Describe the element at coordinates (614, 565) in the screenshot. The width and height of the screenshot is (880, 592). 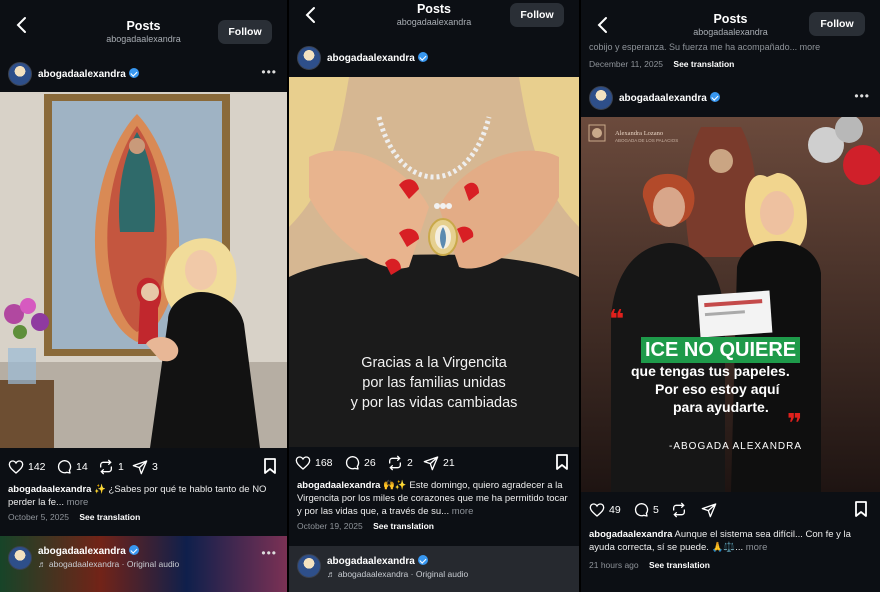
I see `post-date: 21 hours ago` at that location.